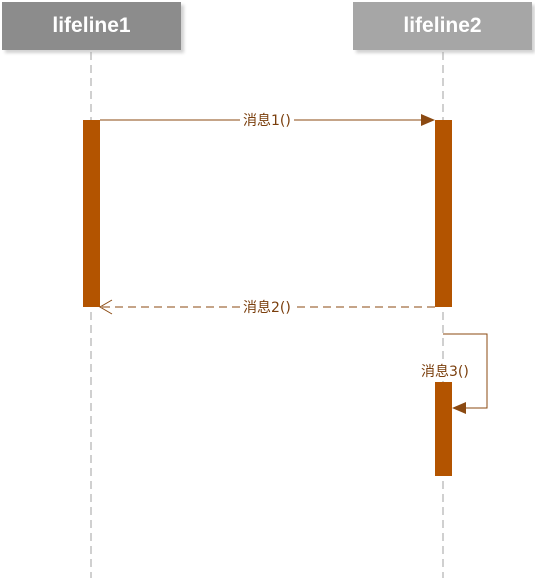 The height and width of the screenshot is (581, 535). Describe the element at coordinates (445, 371) in the screenshot. I see `message-3-label: 消息3()` at that location.